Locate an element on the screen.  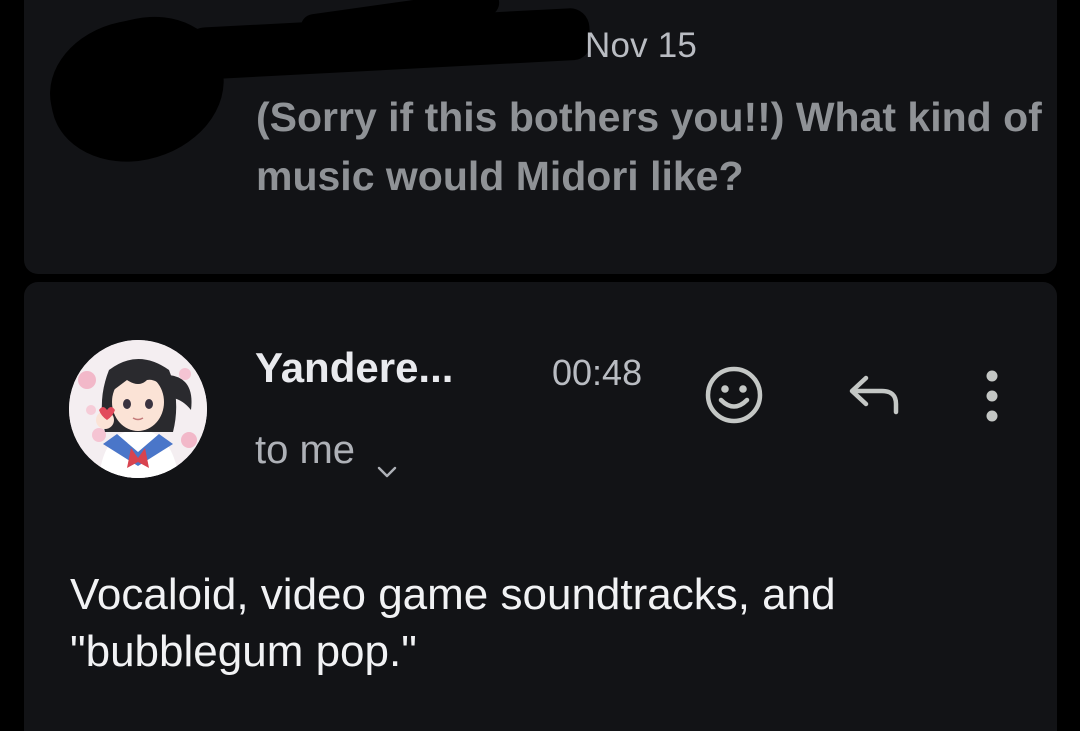
message-time: 00:48 is located at coordinates (597, 372).